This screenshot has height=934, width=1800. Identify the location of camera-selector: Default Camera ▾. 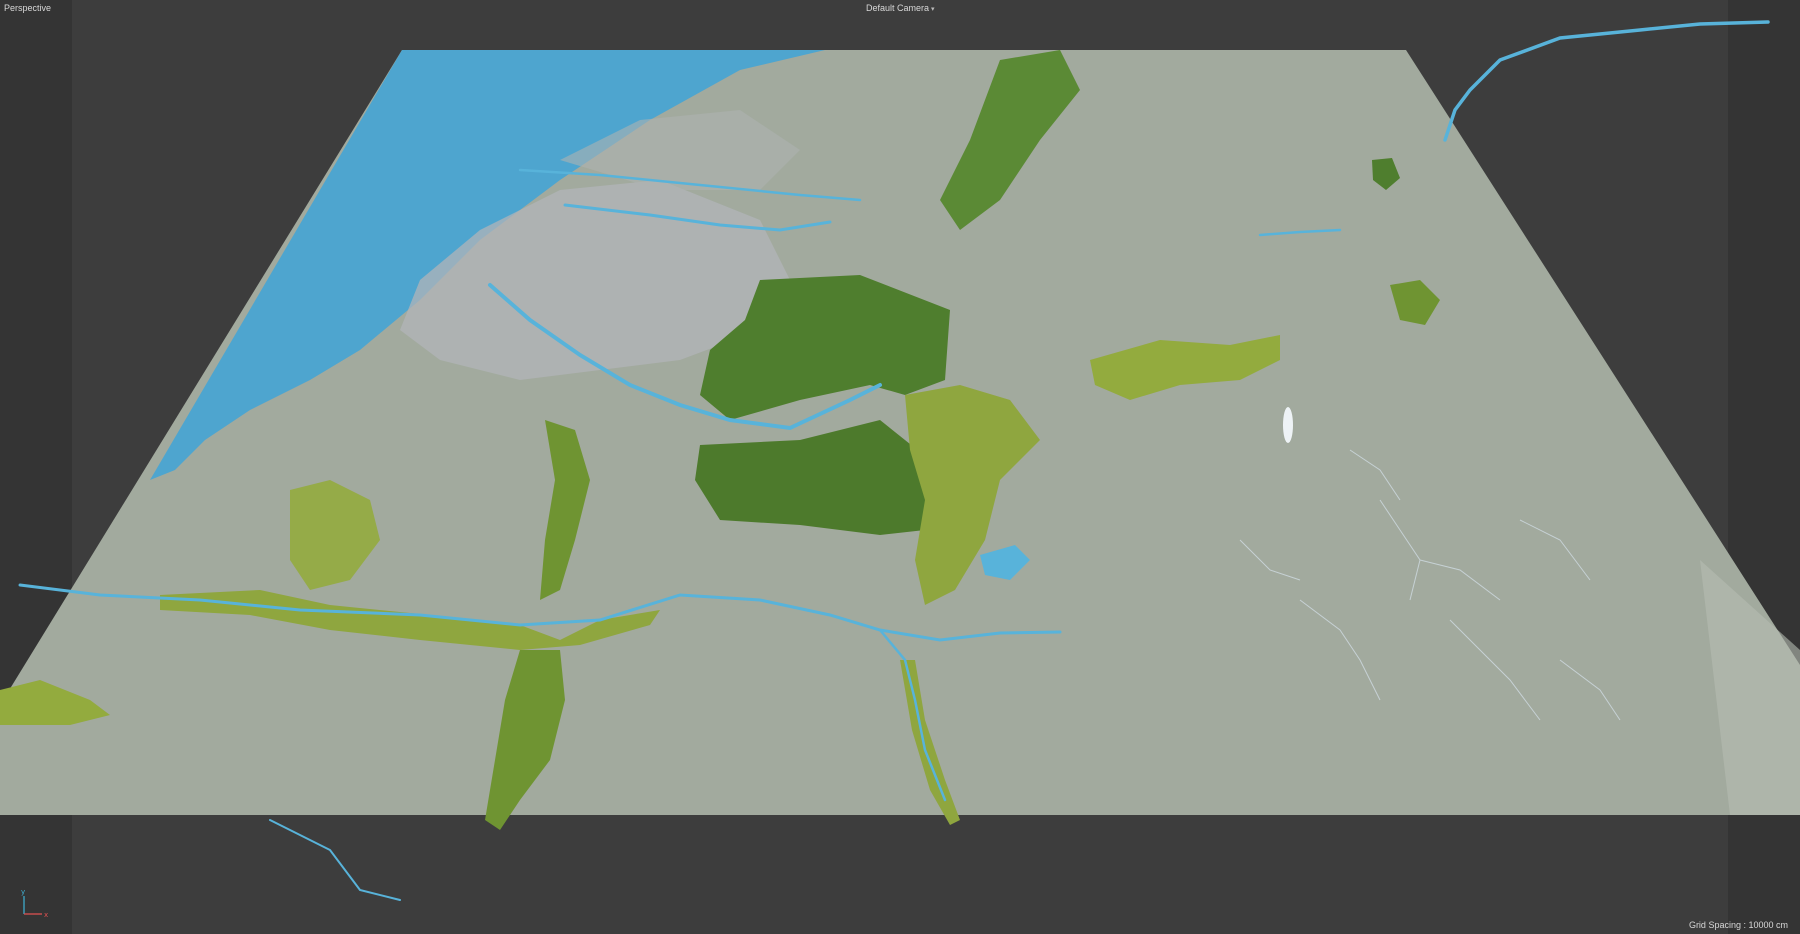
(900, 8).